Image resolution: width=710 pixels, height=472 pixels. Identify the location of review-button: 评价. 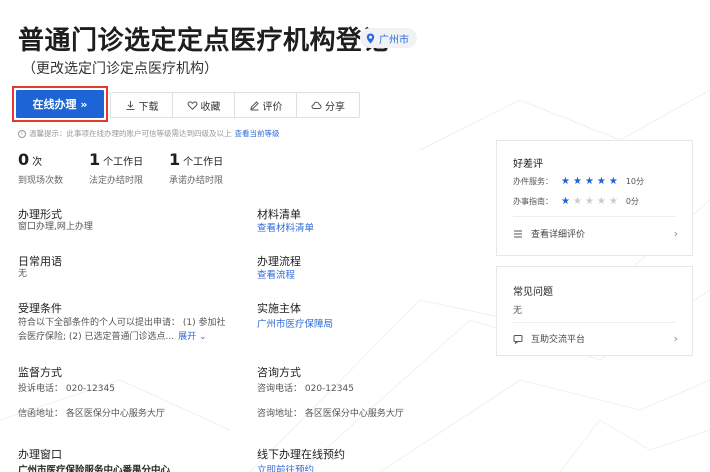
(266, 105).